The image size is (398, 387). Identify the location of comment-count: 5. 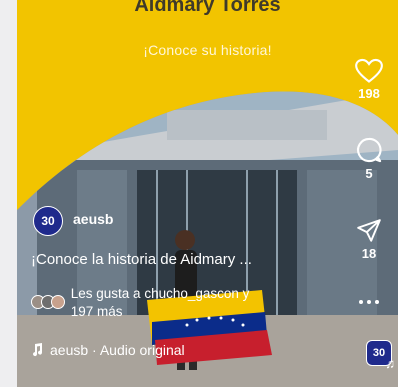
(369, 173).